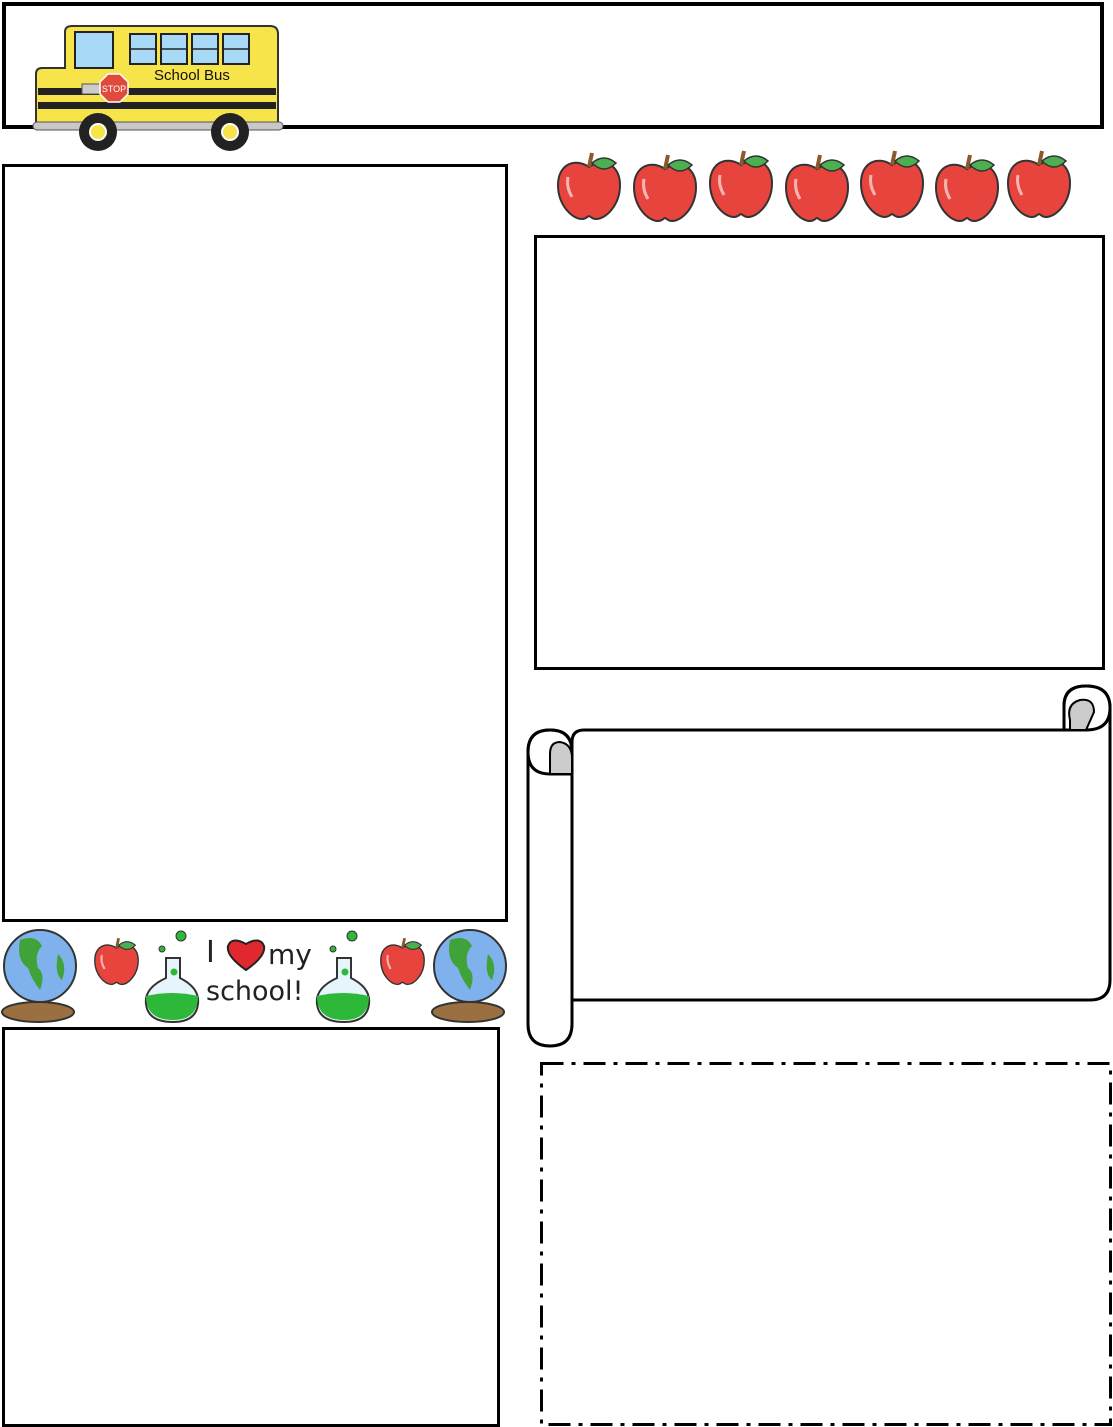  Describe the element at coordinates (818, 866) in the screenshot. I see `scroll-frame` at that location.